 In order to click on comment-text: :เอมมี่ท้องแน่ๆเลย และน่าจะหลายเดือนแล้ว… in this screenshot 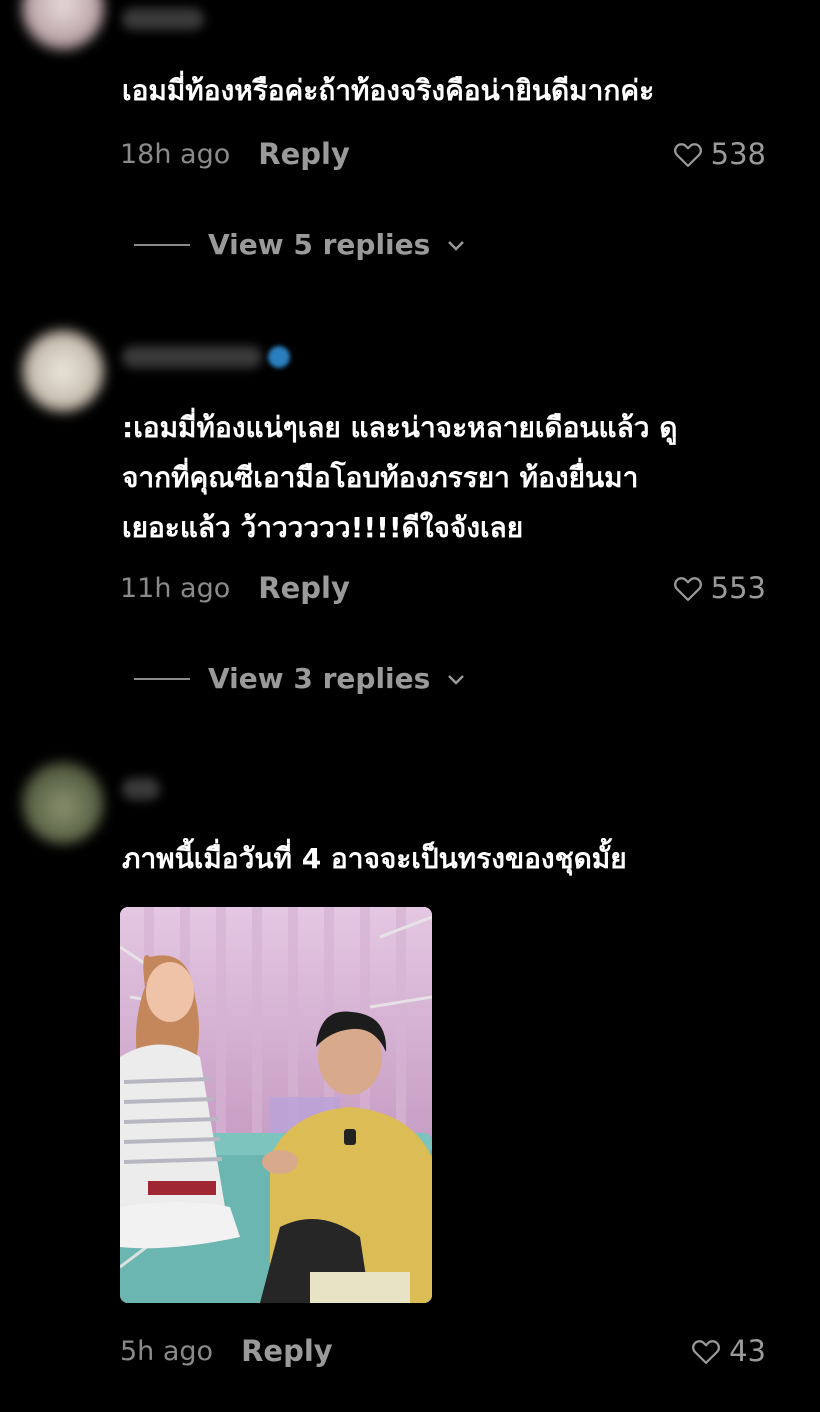, I will do `click(400, 477)`.